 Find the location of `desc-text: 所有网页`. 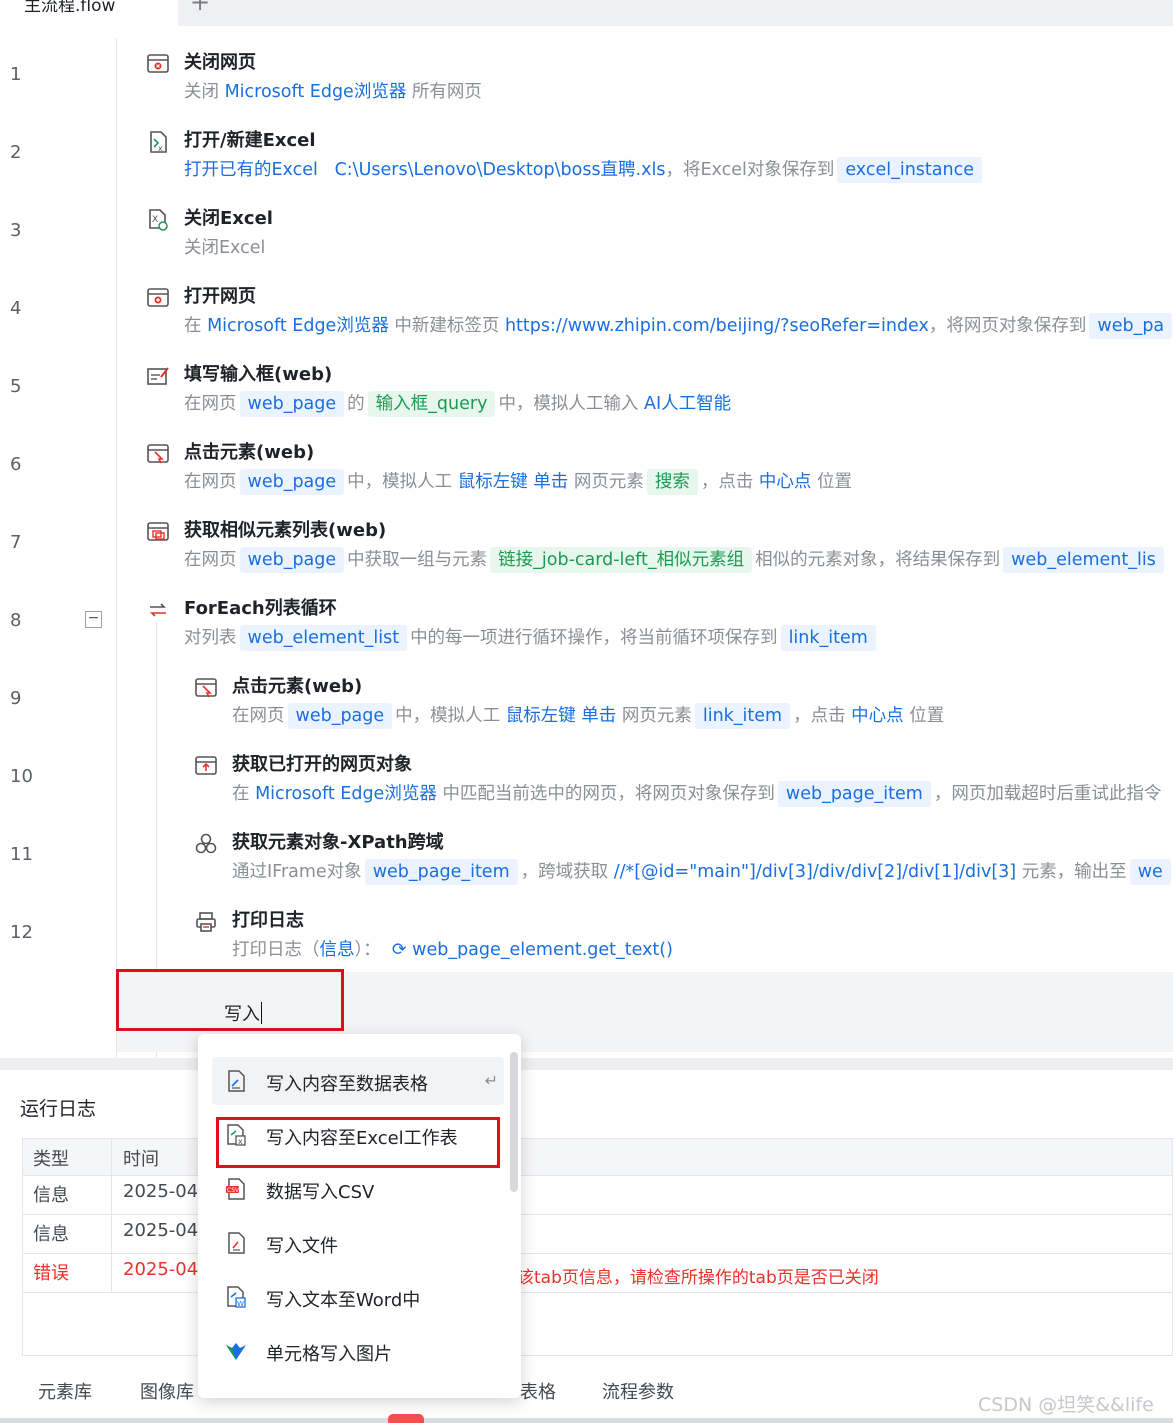

desc-text: 所有网页 is located at coordinates (444, 92).